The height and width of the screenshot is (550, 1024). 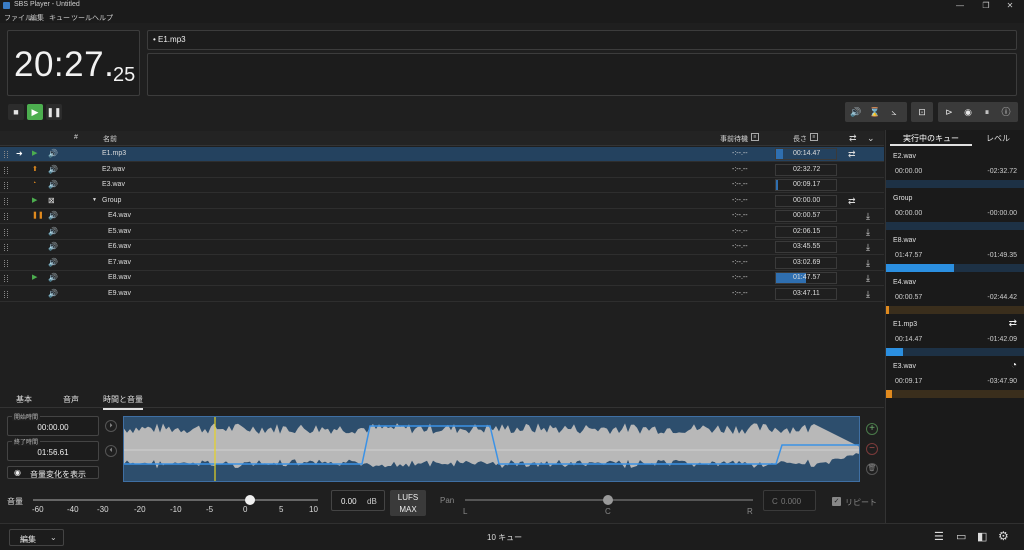 What do you see at coordinates (894, 112) in the screenshot?
I see `curve-icon: ⦣` at bounding box center [894, 112].